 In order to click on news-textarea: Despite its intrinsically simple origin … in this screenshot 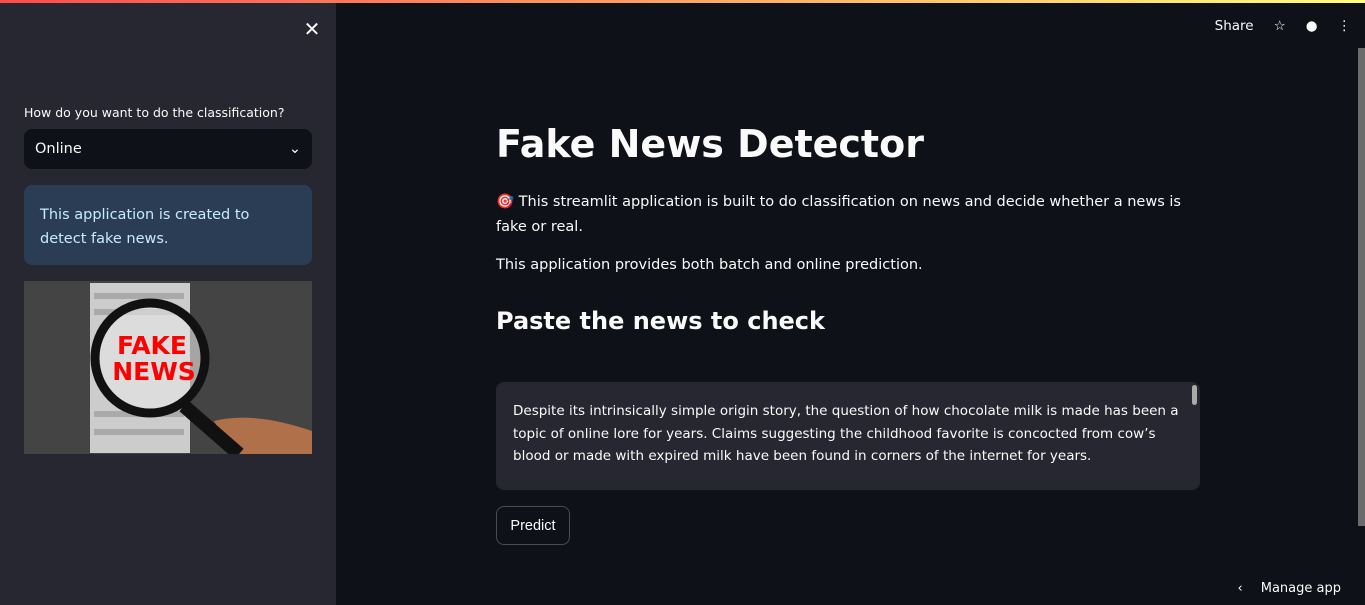, I will do `click(848, 436)`.